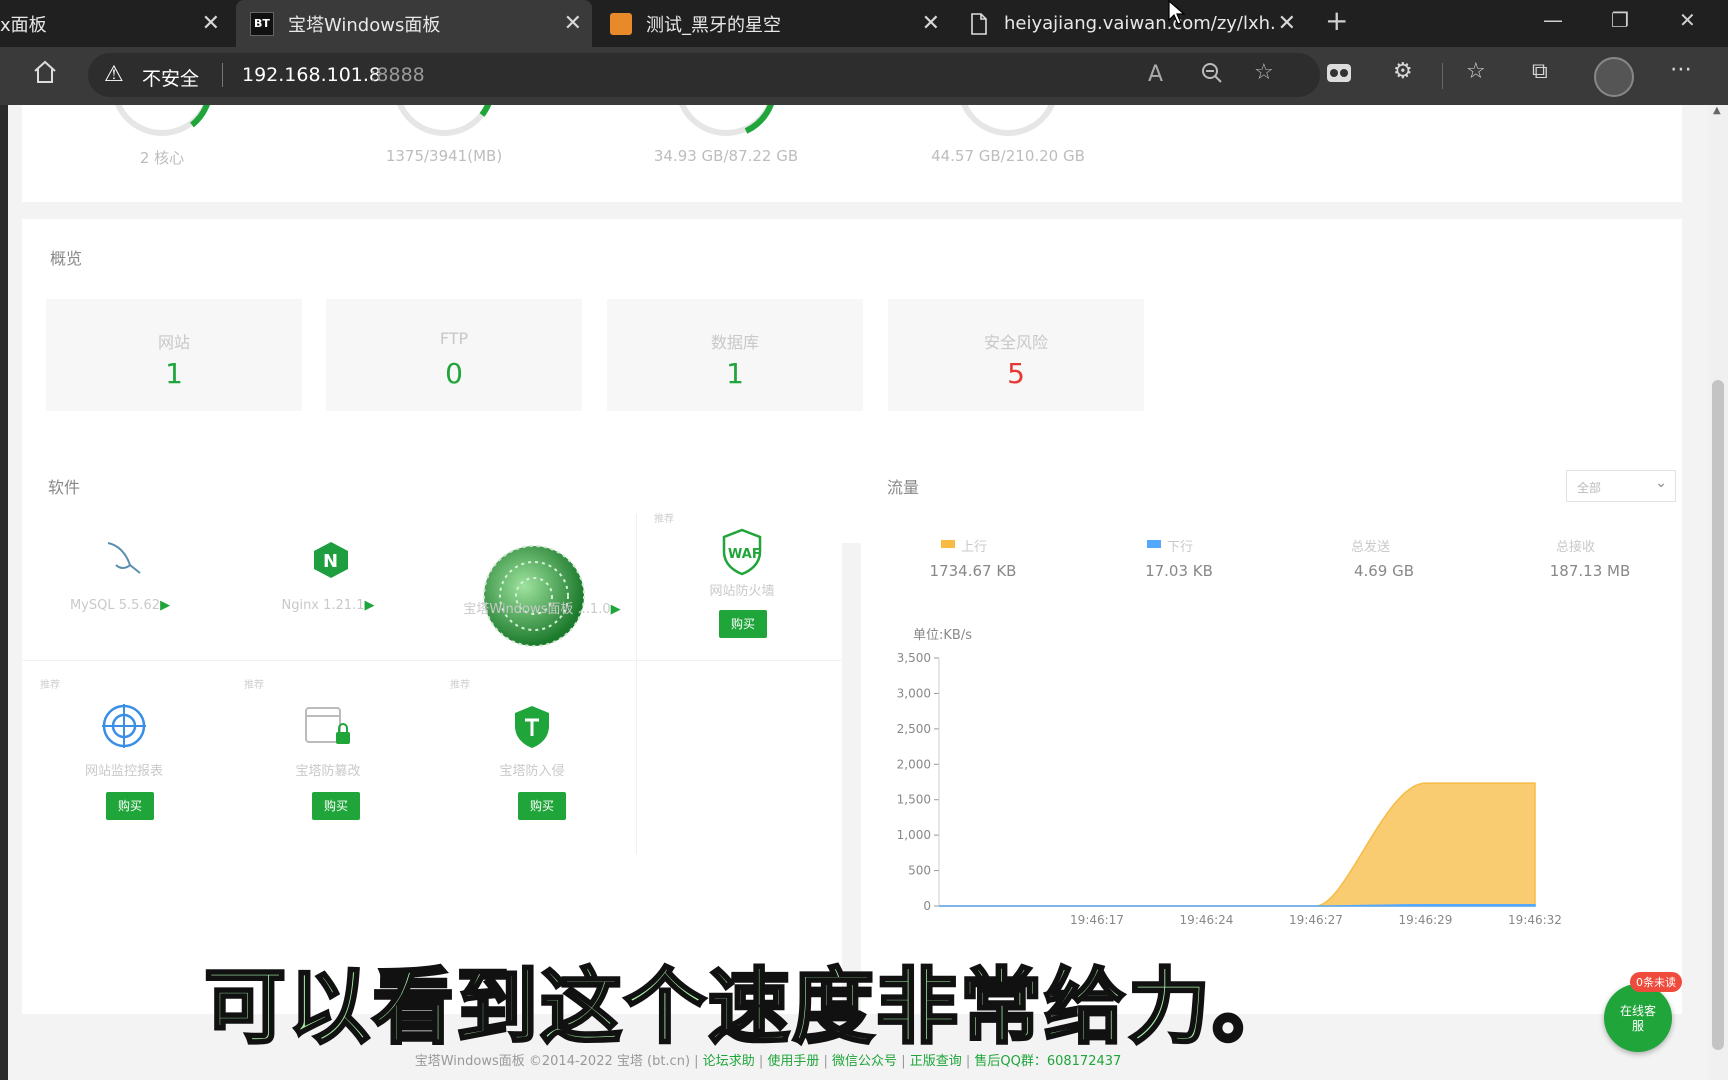 This screenshot has height=1080, width=1728. Describe the element at coordinates (174, 355) in the screenshot. I see `stat-websites: 网站 1` at that location.